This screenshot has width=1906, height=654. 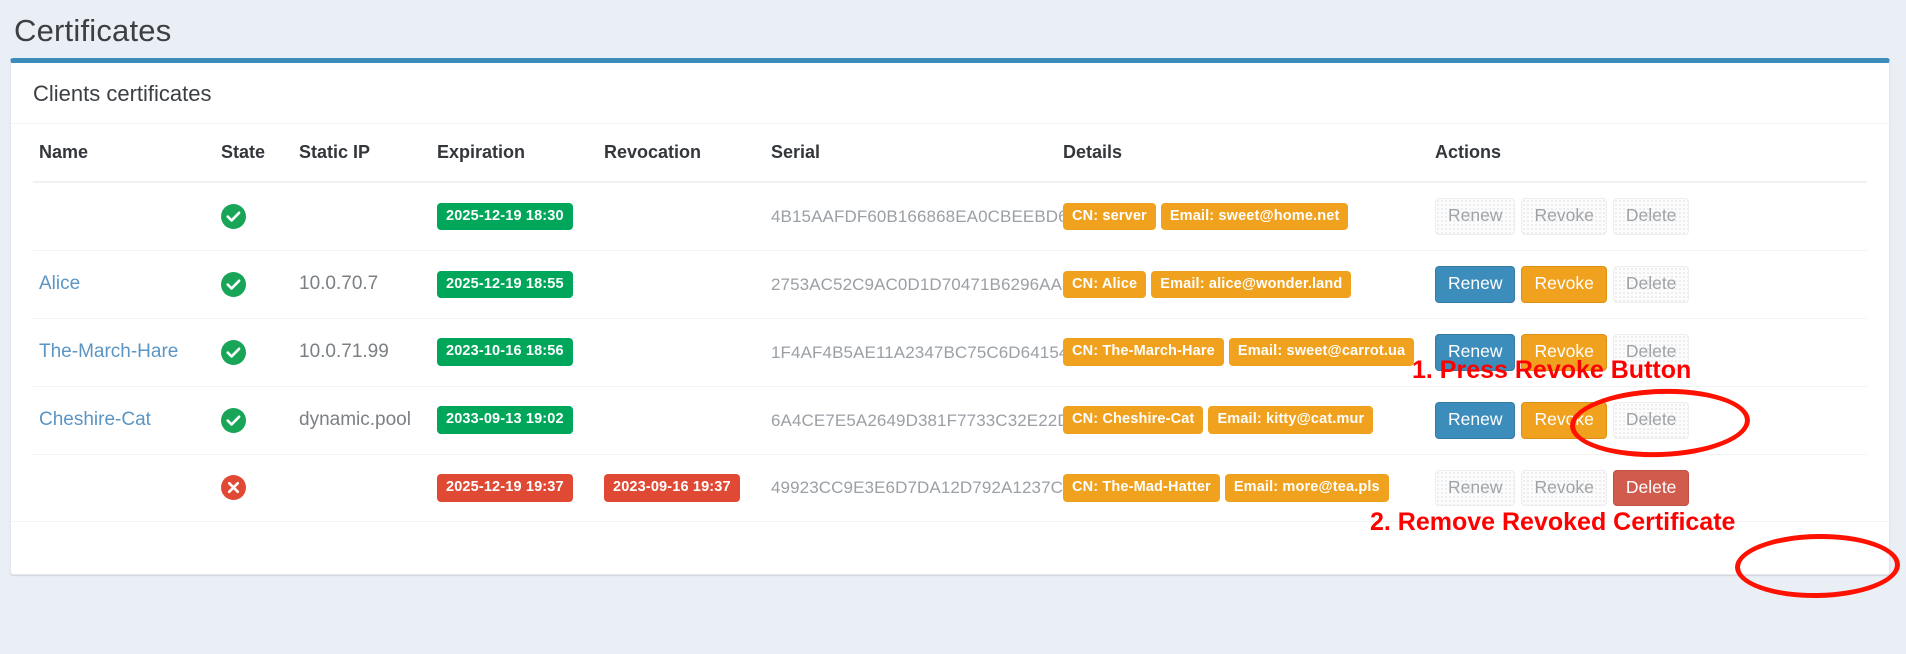 I want to click on column-header-name: Name, so click(x=124, y=153).